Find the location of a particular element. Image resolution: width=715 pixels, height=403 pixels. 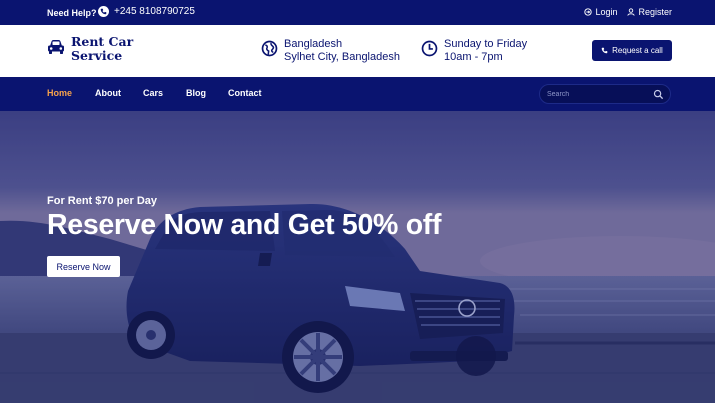

hero-subtitle: For Rent $70 per Day is located at coordinates (102, 201).